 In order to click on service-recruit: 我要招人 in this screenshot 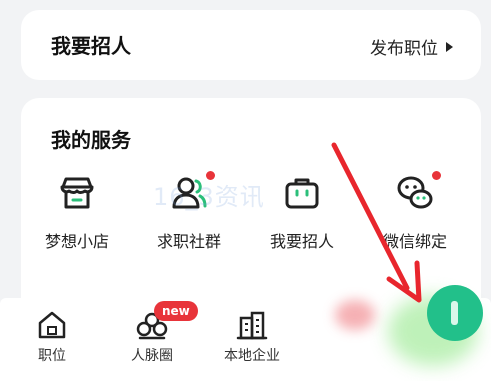, I will do `click(302, 212)`.